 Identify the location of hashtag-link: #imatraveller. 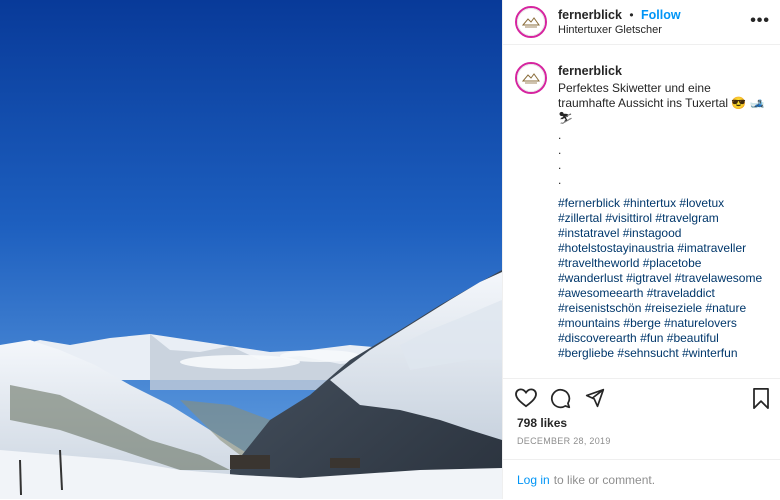
(711, 248).